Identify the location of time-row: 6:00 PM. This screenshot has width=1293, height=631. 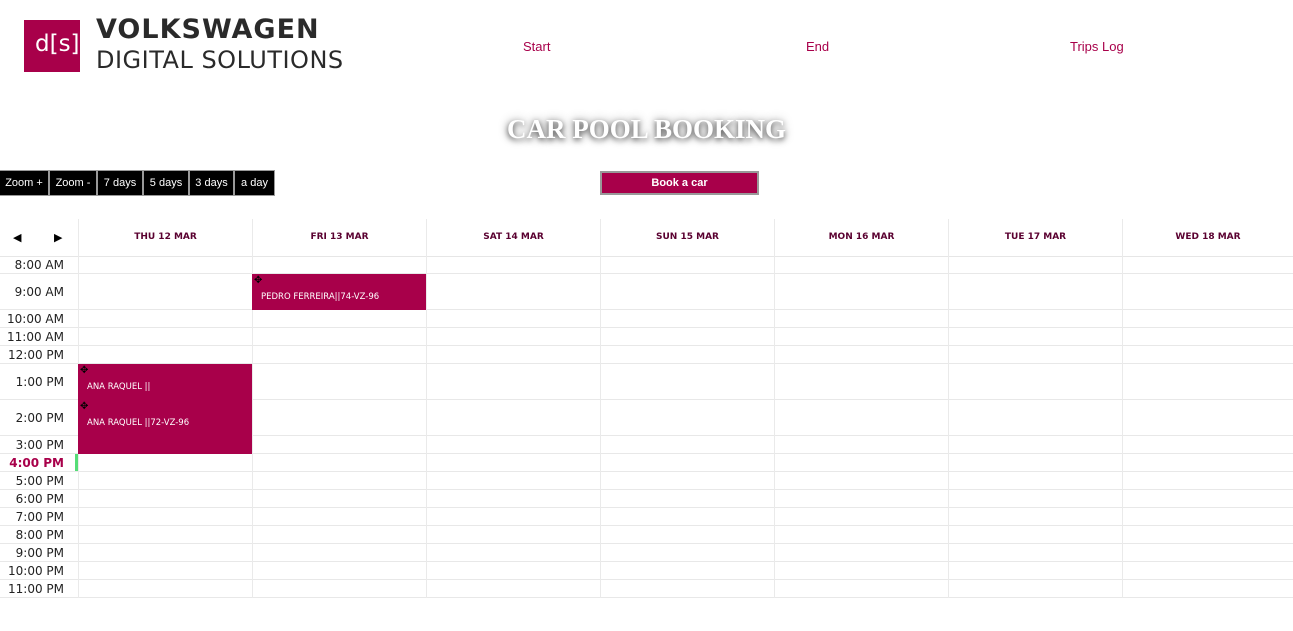
(646, 499).